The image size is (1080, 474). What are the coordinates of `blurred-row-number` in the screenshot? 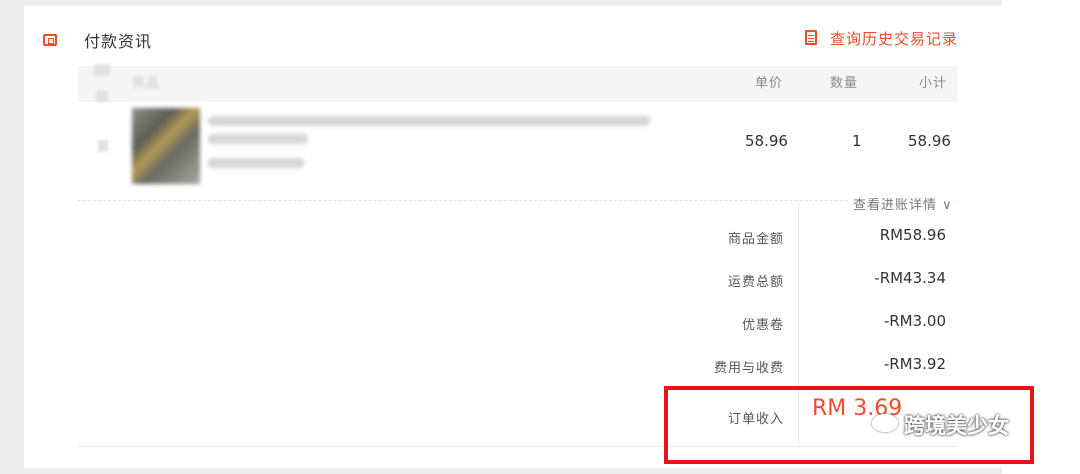 It's located at (103, 146).